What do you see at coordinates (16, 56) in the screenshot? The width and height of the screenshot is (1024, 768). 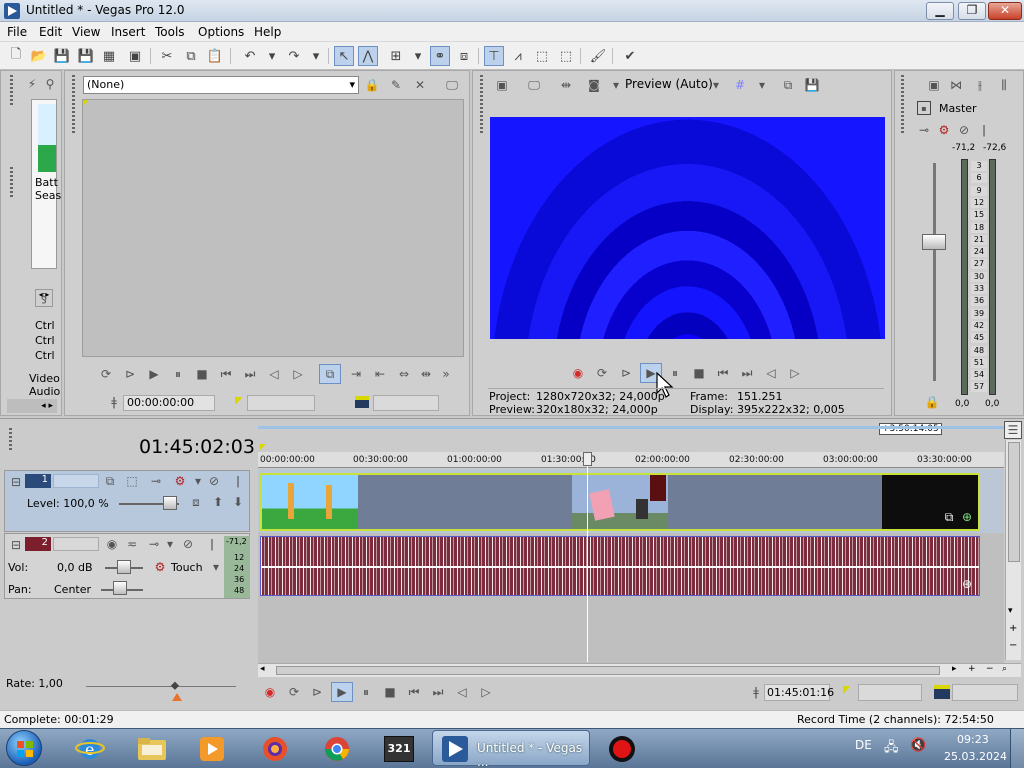 I see `new-file-icon: 🗋` at bounding box center [16, 56].